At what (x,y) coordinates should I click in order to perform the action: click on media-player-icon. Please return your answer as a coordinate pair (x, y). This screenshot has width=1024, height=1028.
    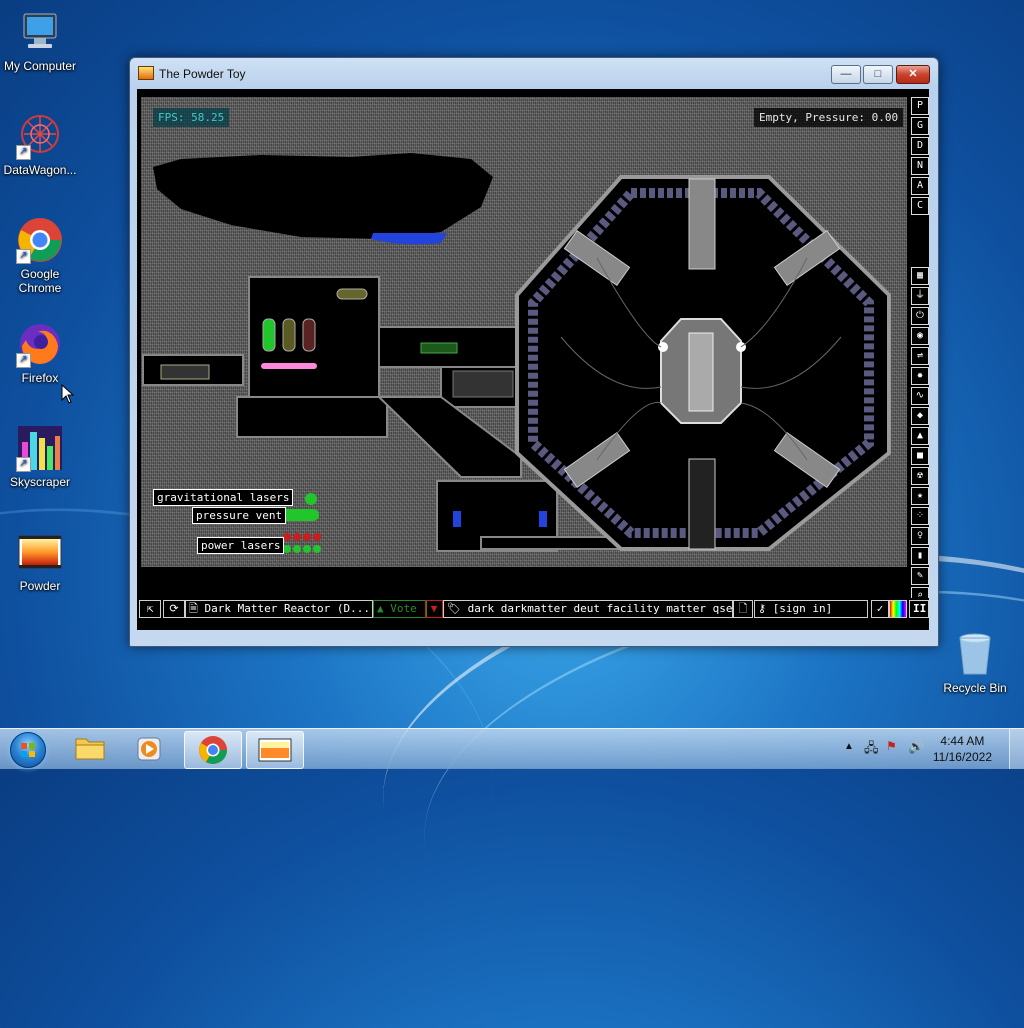
    Looking at the image, I should click on (149, 749).